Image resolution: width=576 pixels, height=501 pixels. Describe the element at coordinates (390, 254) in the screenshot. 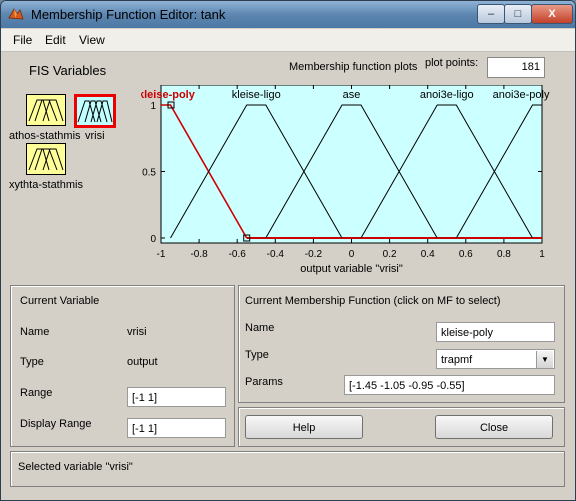

I see `x-tick-label: 0.2` at that location.